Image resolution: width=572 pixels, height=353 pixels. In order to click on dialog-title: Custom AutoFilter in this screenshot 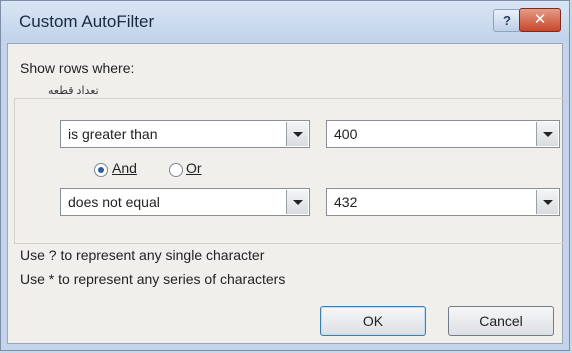, I will do `click(87, 21)`.